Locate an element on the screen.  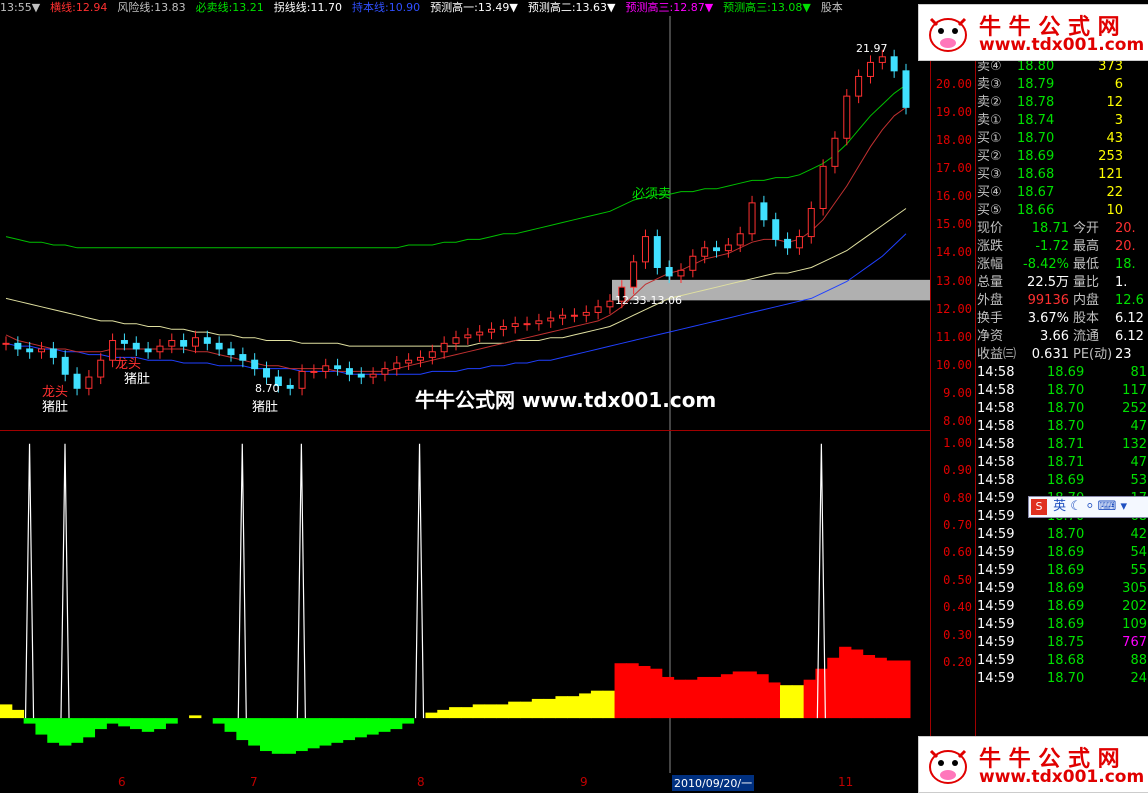
logo-bottom: 牛 牛 公 式 网 www.tdx001.com is located at coordinates (1033, 764).